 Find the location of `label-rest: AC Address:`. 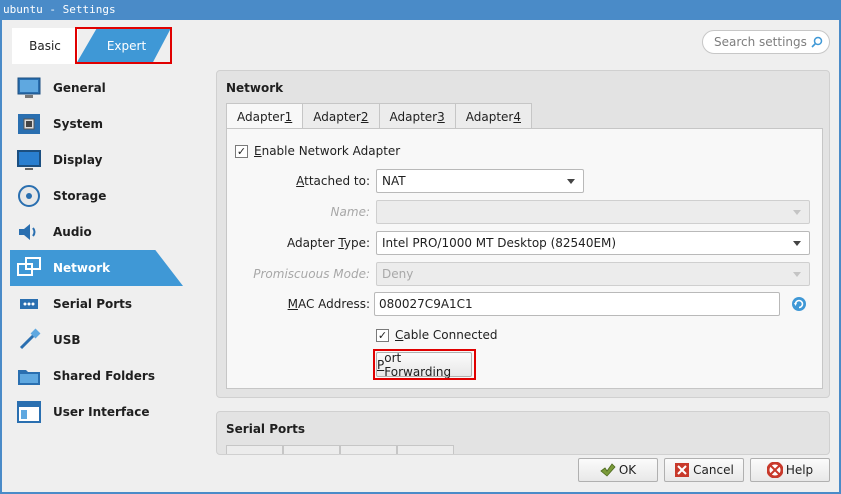

label-rest: AC Address: is located at coordinates (333, 304).